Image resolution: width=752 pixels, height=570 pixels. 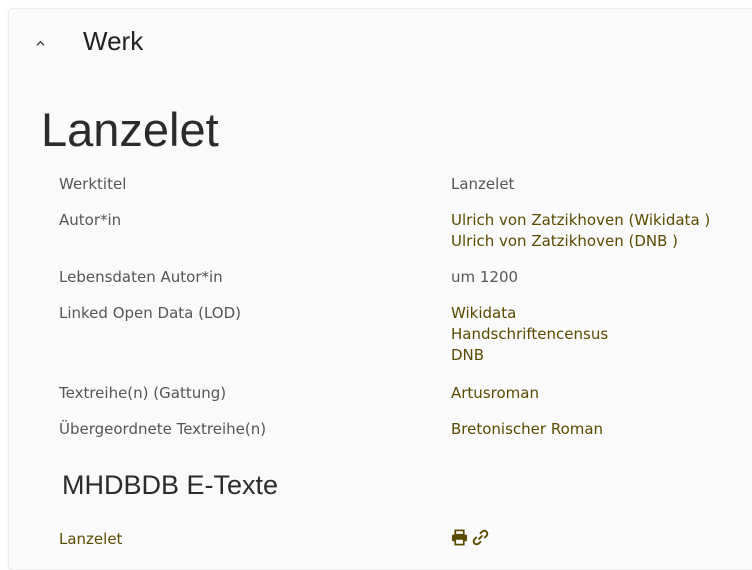 What do you see at coordinates (90, 220) in the screenshot?
I see `field-label: Autor*in` at bounding box center [90, 220].